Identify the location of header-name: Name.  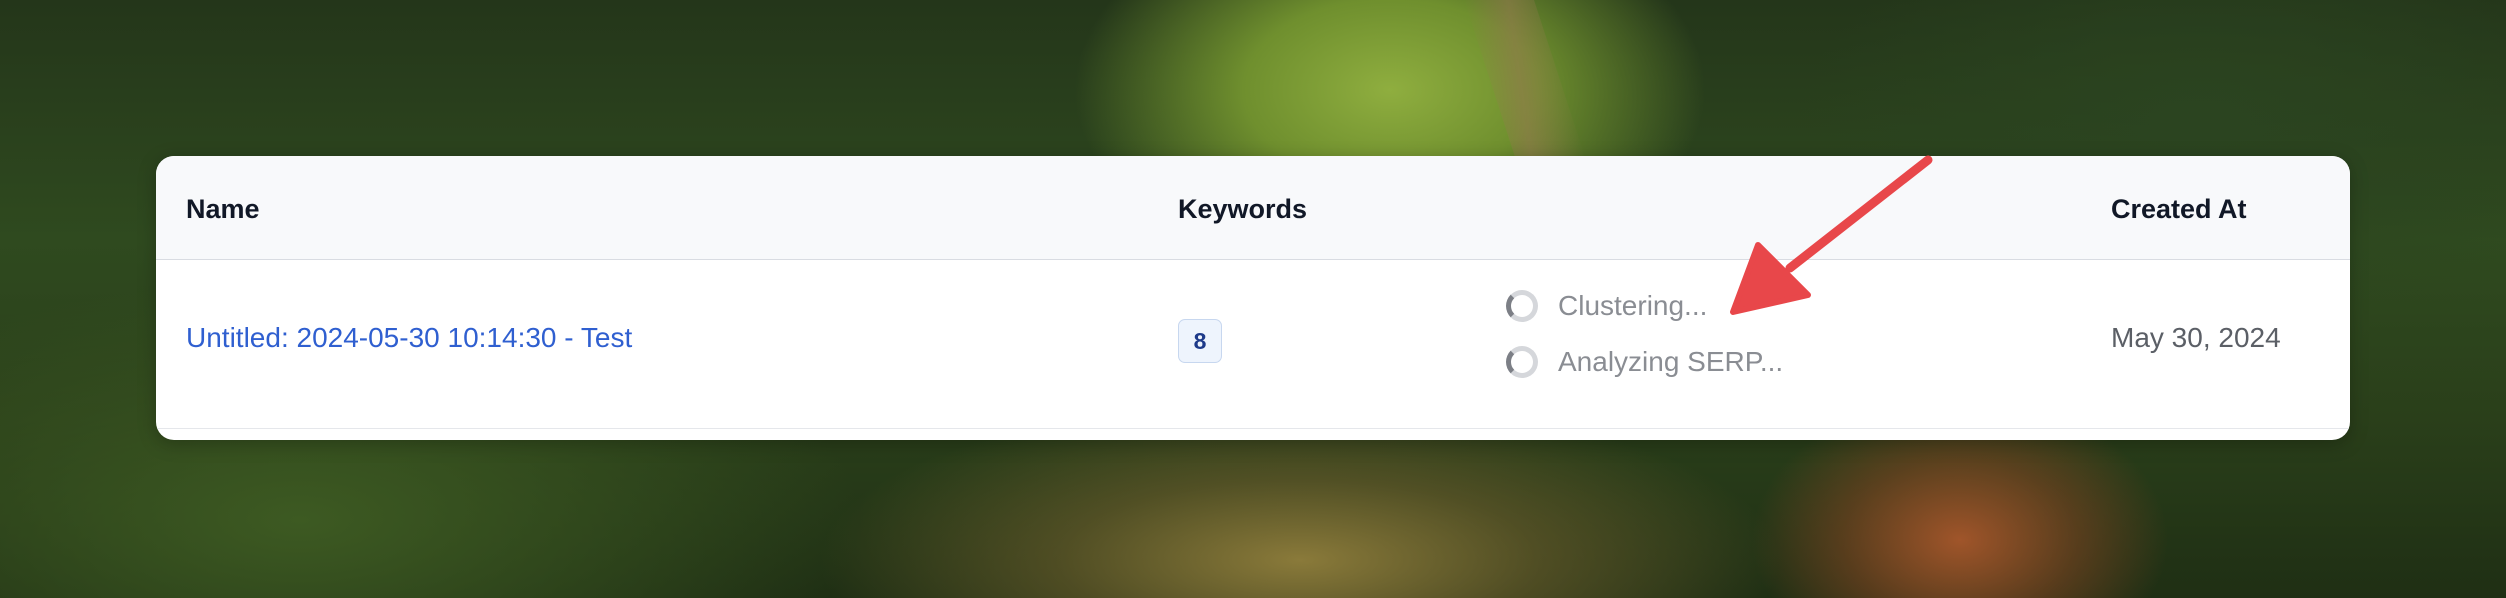
(223, 209).